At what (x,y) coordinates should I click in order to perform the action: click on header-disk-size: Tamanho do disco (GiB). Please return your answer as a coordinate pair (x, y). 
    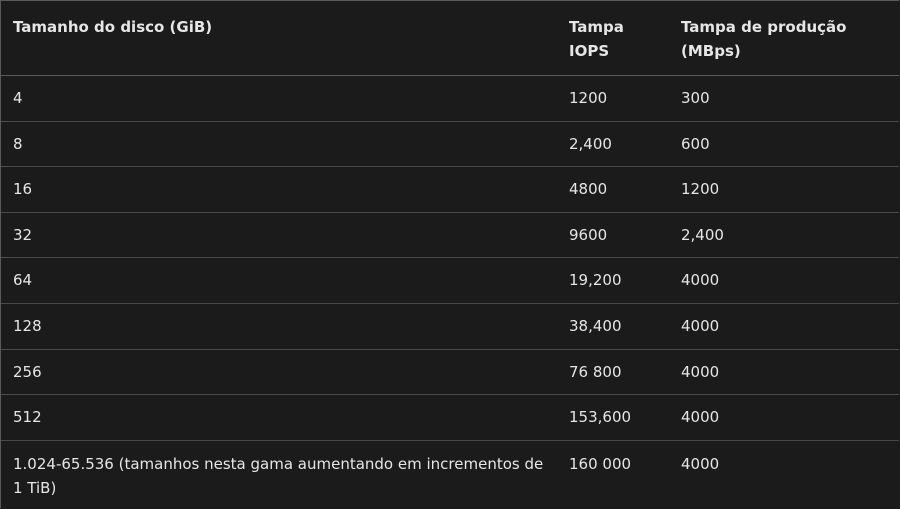
    Looking at the image, I should click on (279, 38).